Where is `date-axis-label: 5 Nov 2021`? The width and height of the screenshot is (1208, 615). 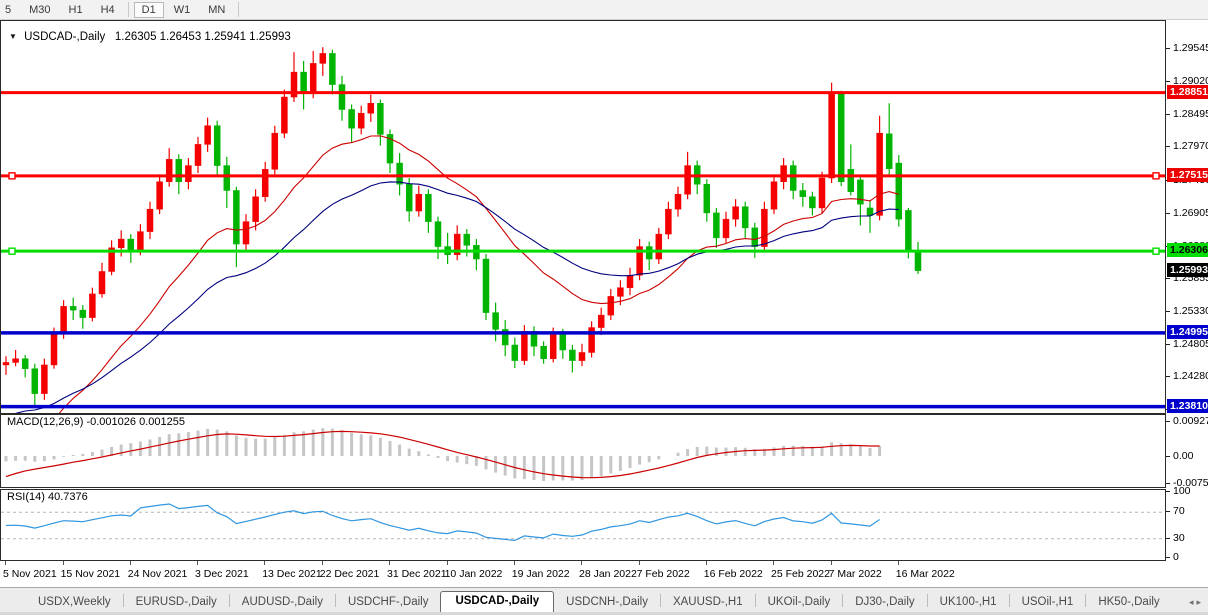 date-axis-label: 5 Nov 2021 is located at coordinates (30, 574).